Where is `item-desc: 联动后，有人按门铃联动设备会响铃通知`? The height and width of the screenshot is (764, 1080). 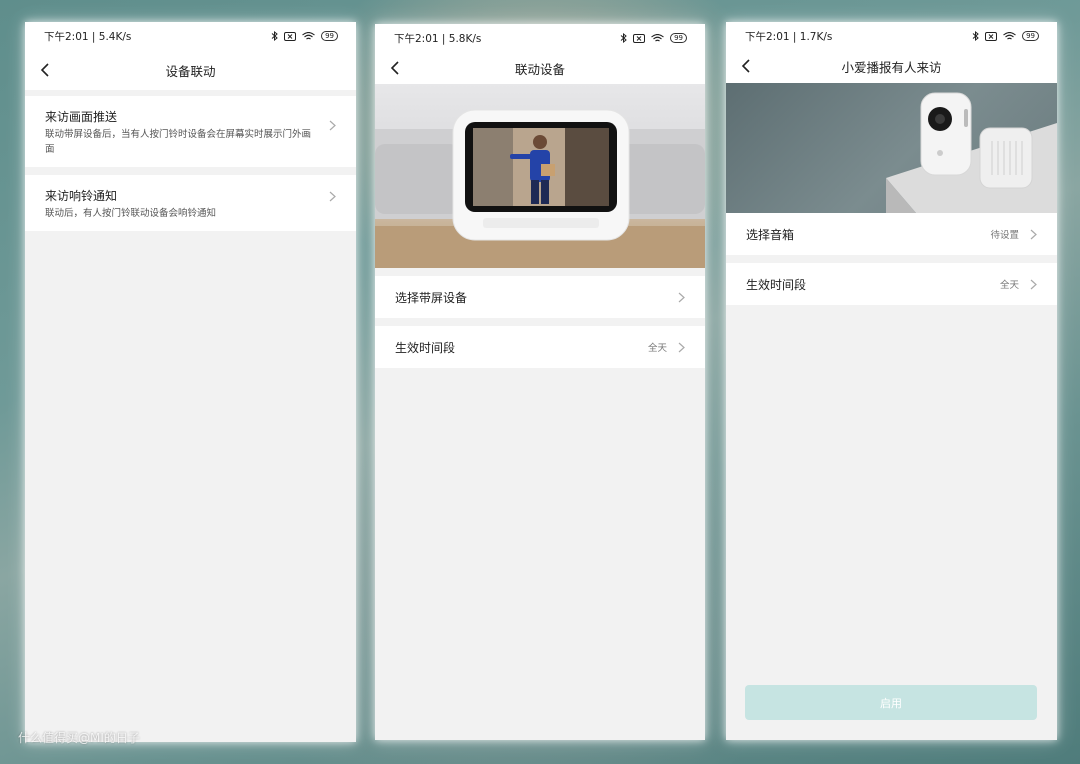 item-desc: 联动后，有人按门铃联动设备会响铃通知 is located at coordinates (131, 213).